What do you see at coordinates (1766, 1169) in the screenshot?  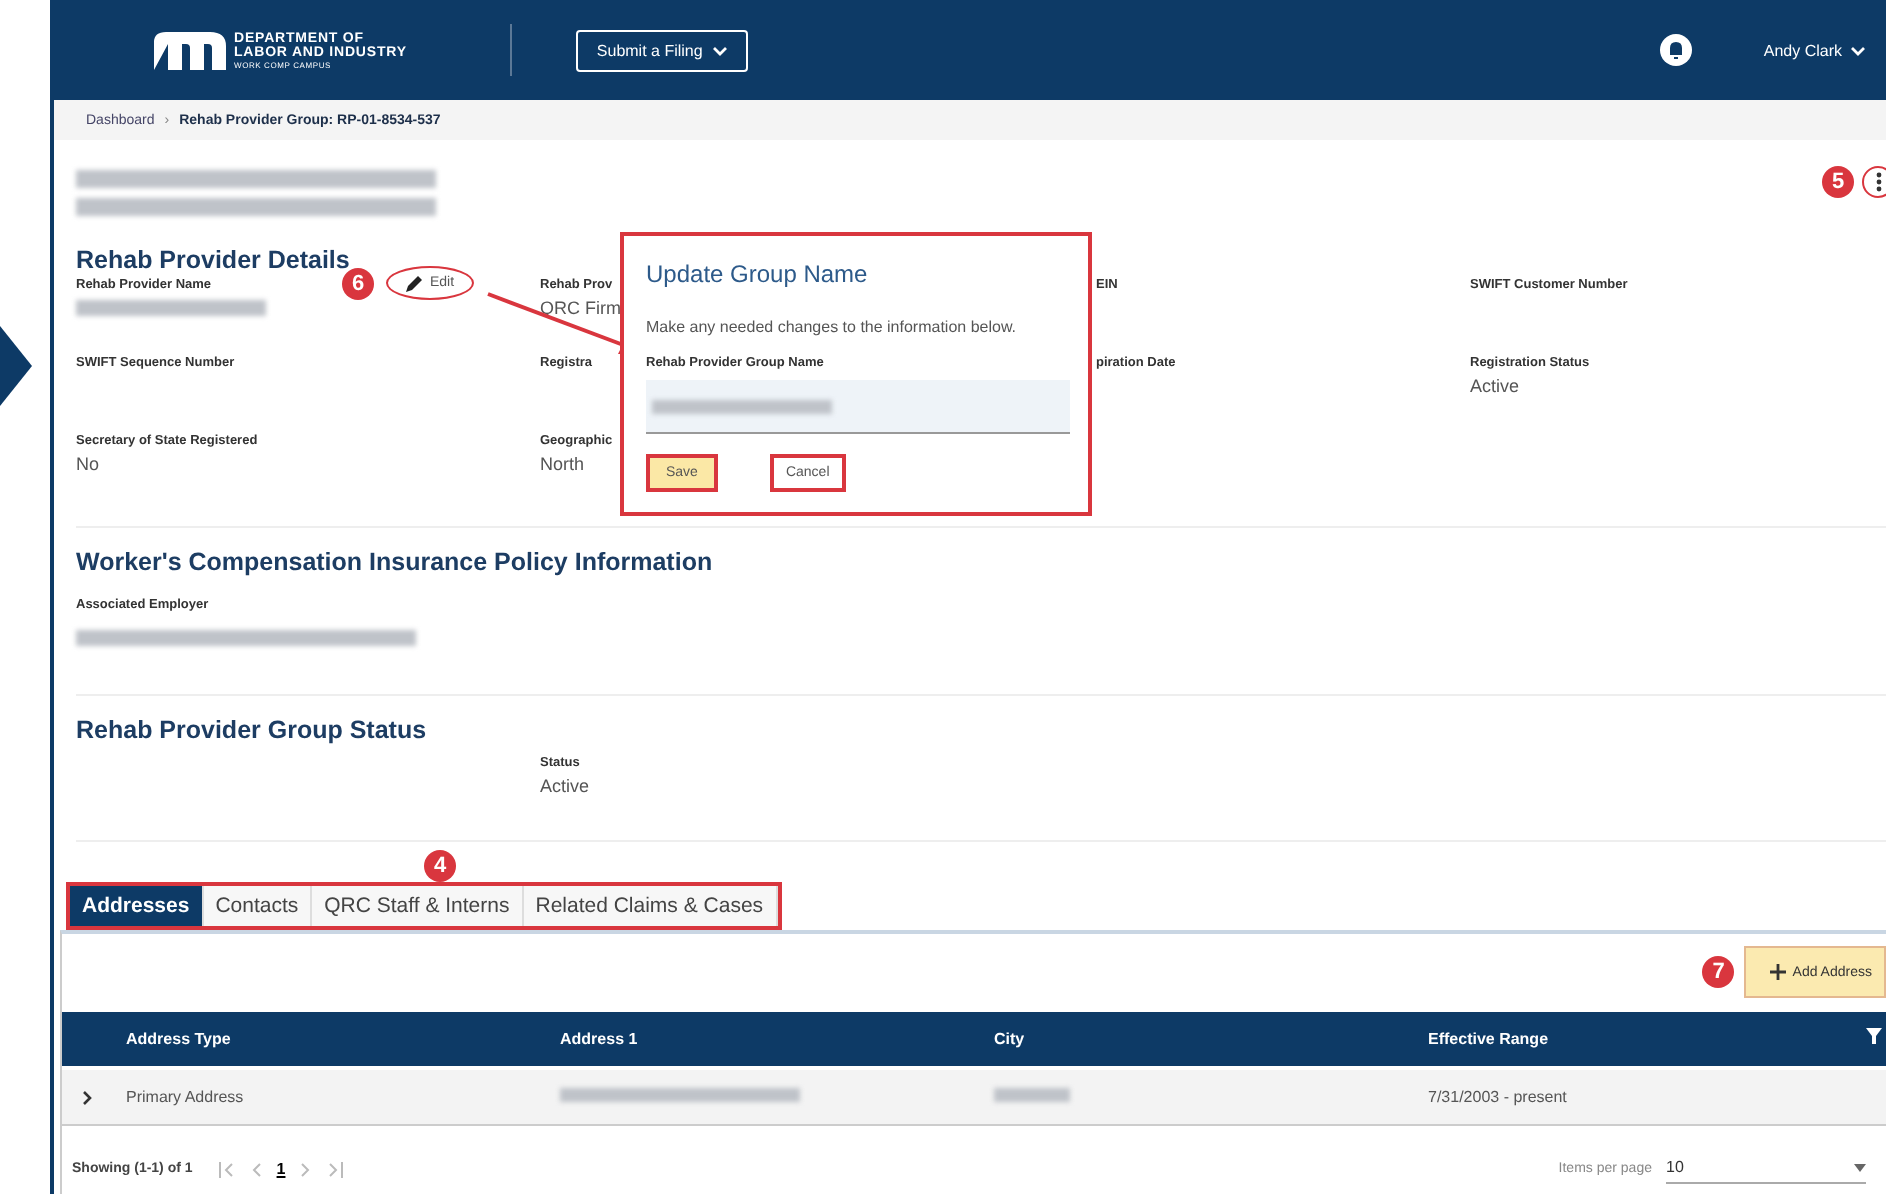 I see `items-per-page-select: 10` at bounding box center [1766, 1169].